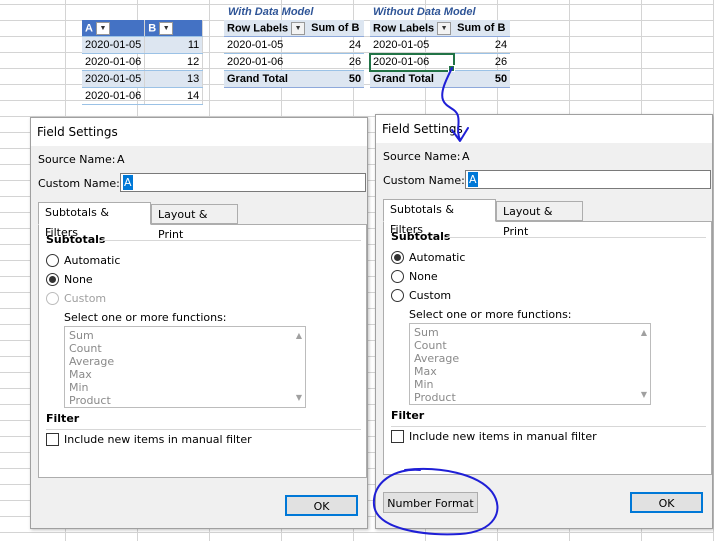 The image size is (714, 541). What do you see at coordinates (271, 12) in the screenshot?
I see `pivot-with-model-title: With Data Model` at bounding box center [271, 12].